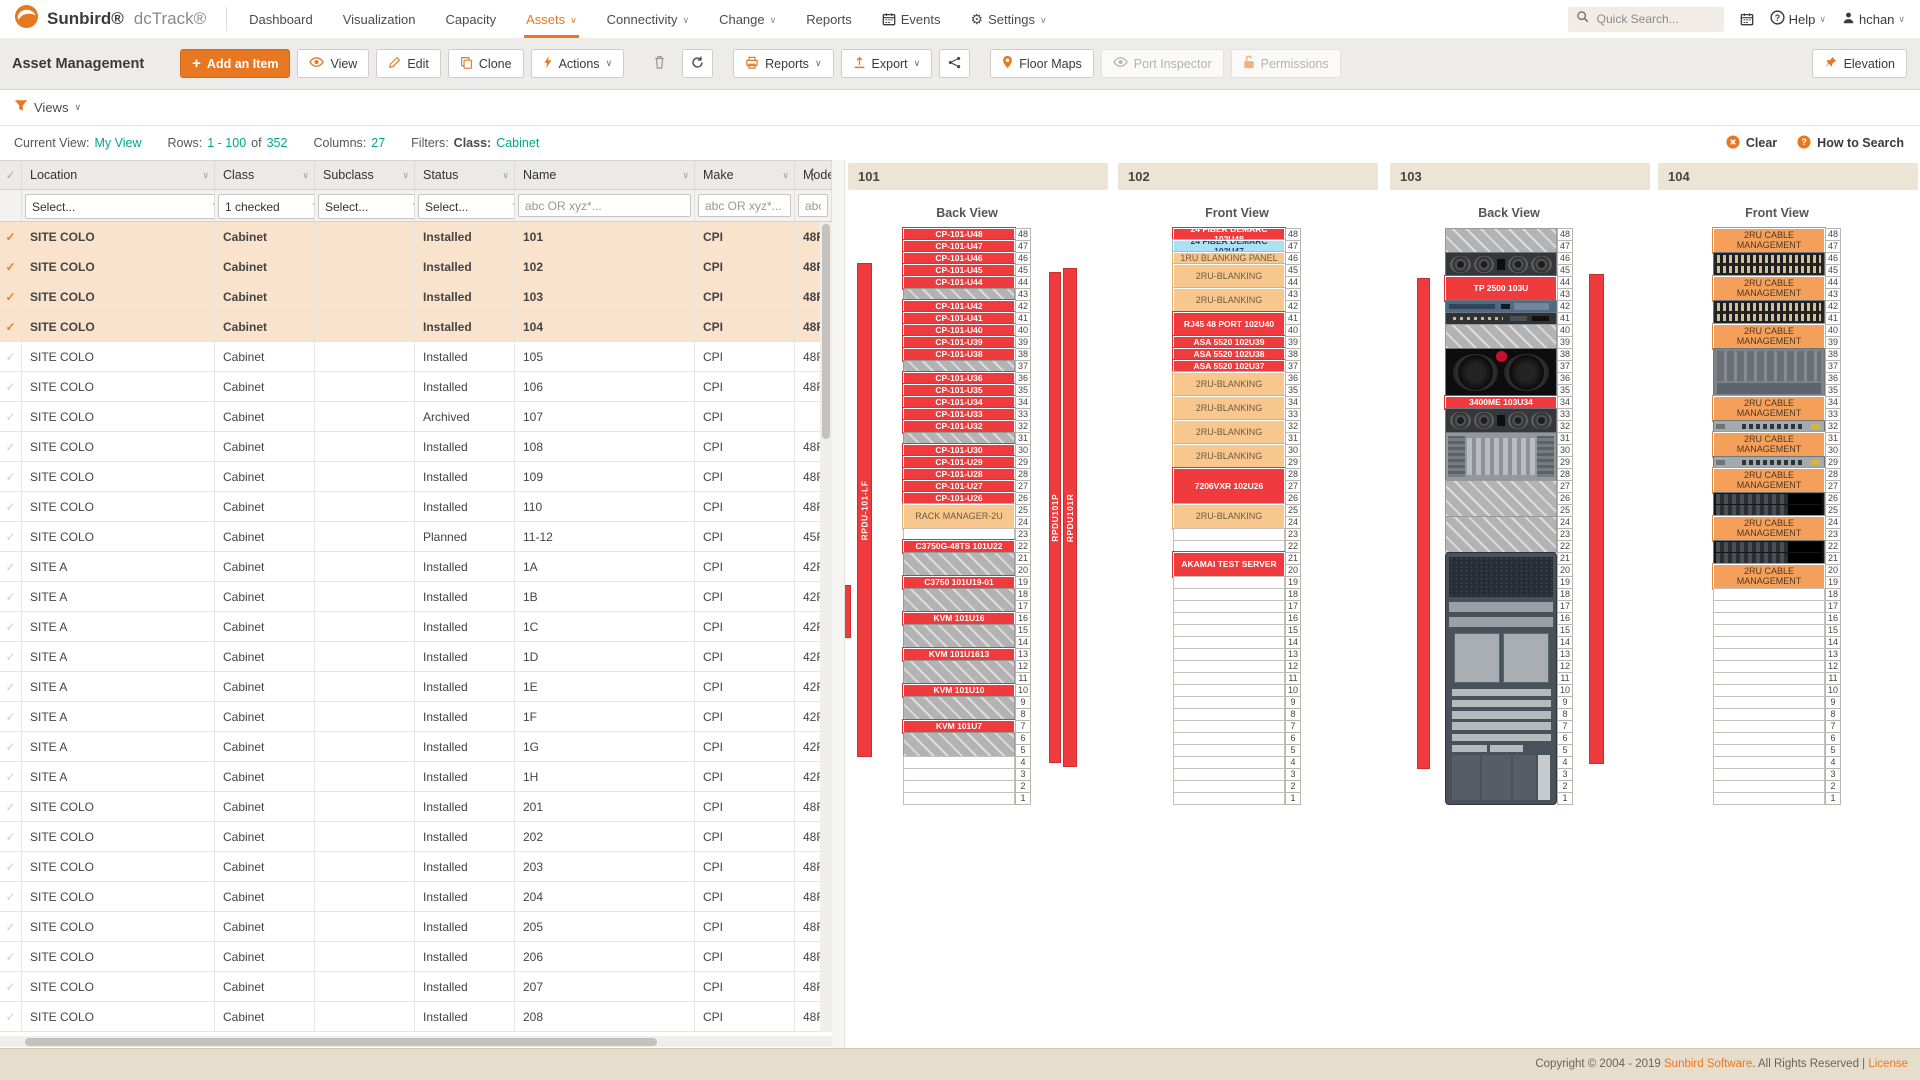 Image resolution: width=1920 pixels, height=1080 pixels. Describe the element at coordinates (416, 807) in the screenshot. I see `table-row: ✓ SITE COLO Cabinet Installed 201 CPI 48R` at that location.